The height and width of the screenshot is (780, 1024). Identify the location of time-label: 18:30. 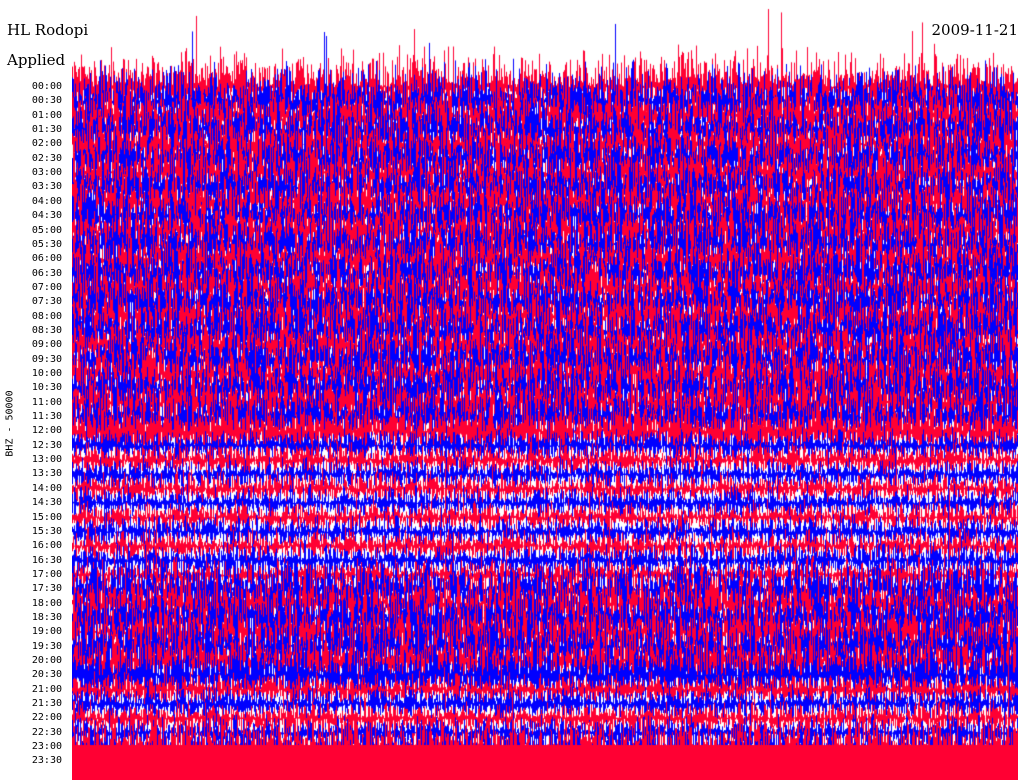
(46, 617).